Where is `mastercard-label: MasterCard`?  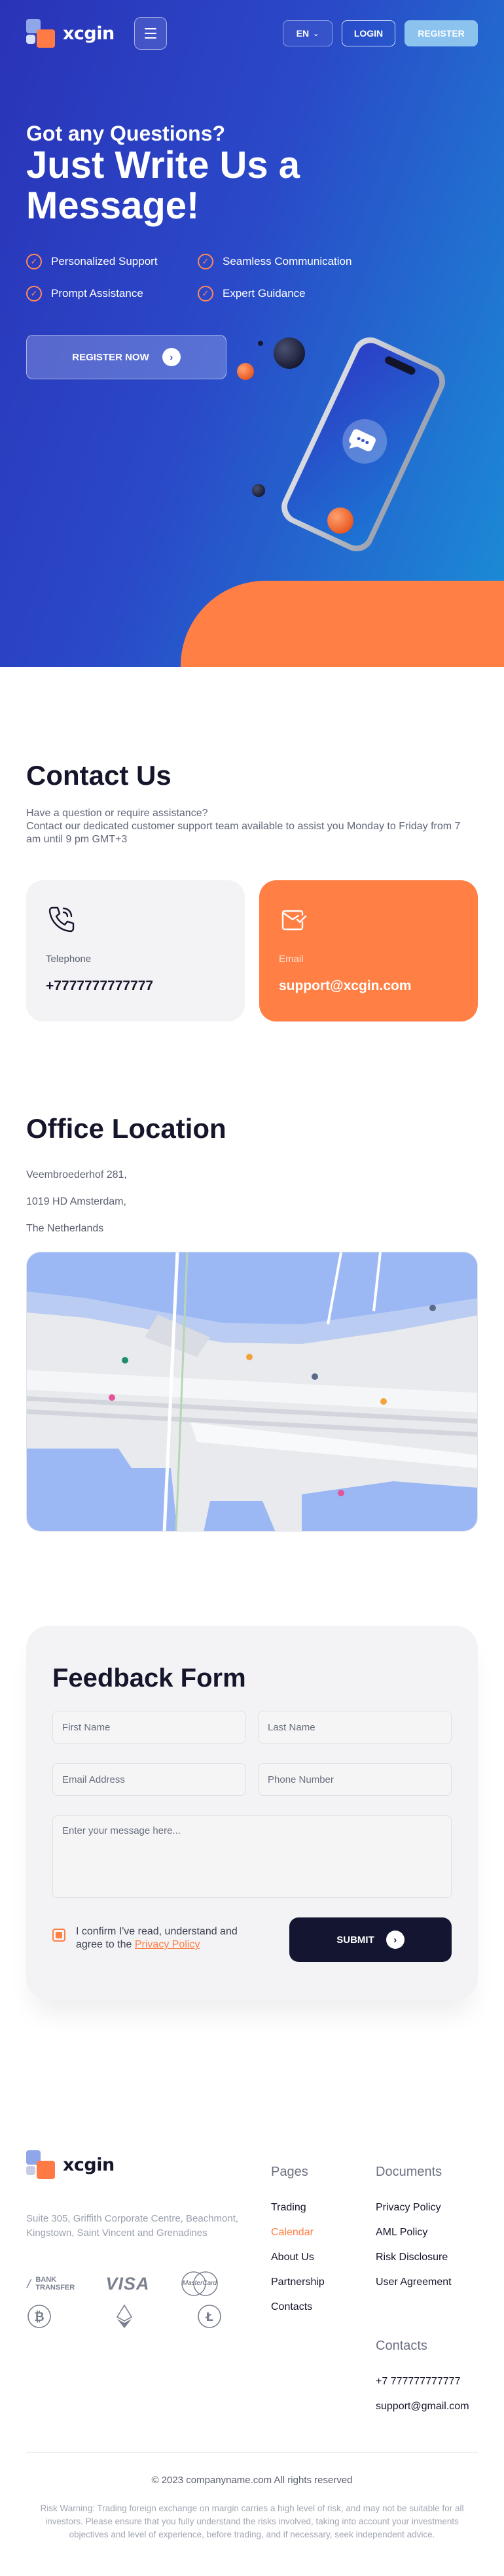 mastercard-label: MasterCard is located at coordinates (199, 2283).